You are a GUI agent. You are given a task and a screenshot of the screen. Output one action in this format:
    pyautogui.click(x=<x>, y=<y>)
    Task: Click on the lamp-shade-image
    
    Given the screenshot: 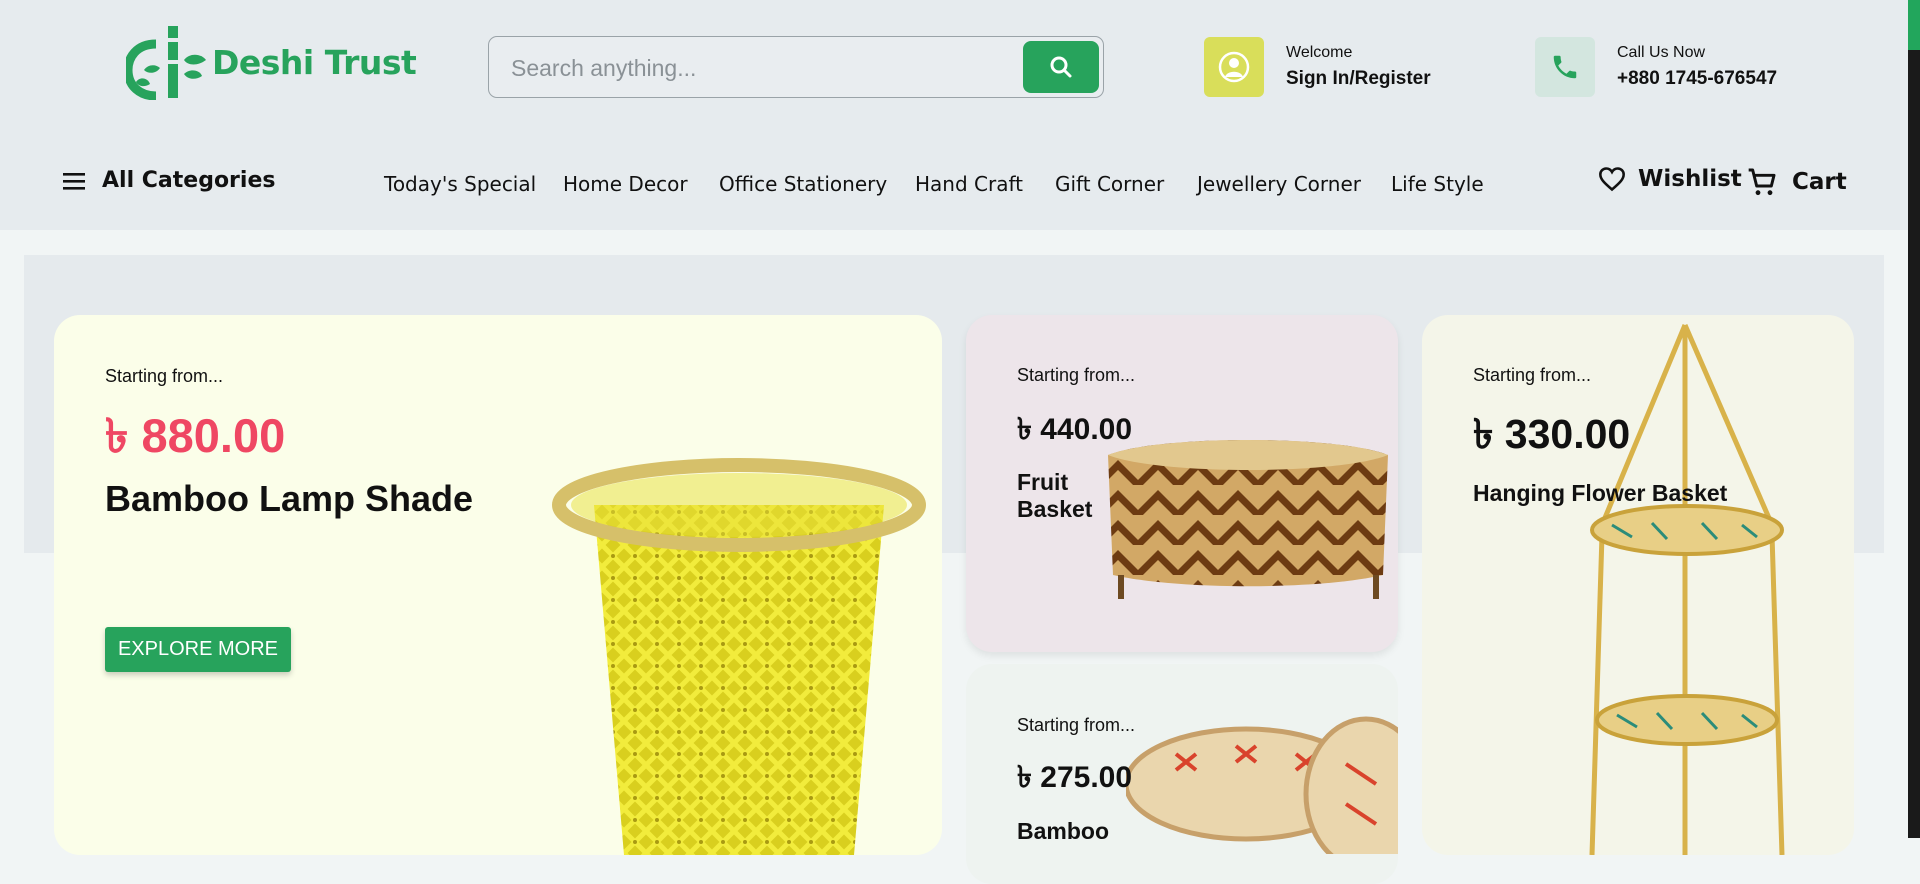 What is the action you would take?
    pyautogui.click(x=739, y=656)
    